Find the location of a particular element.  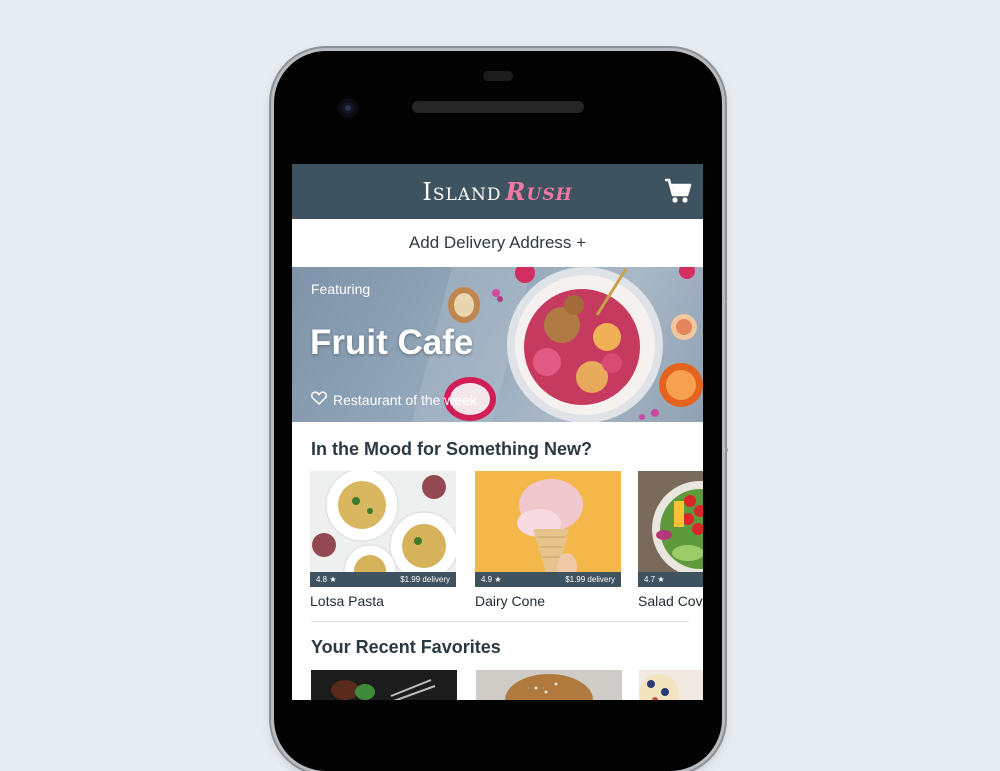

address-label: Add Delivery Address + is located at coordinates (497, 242).